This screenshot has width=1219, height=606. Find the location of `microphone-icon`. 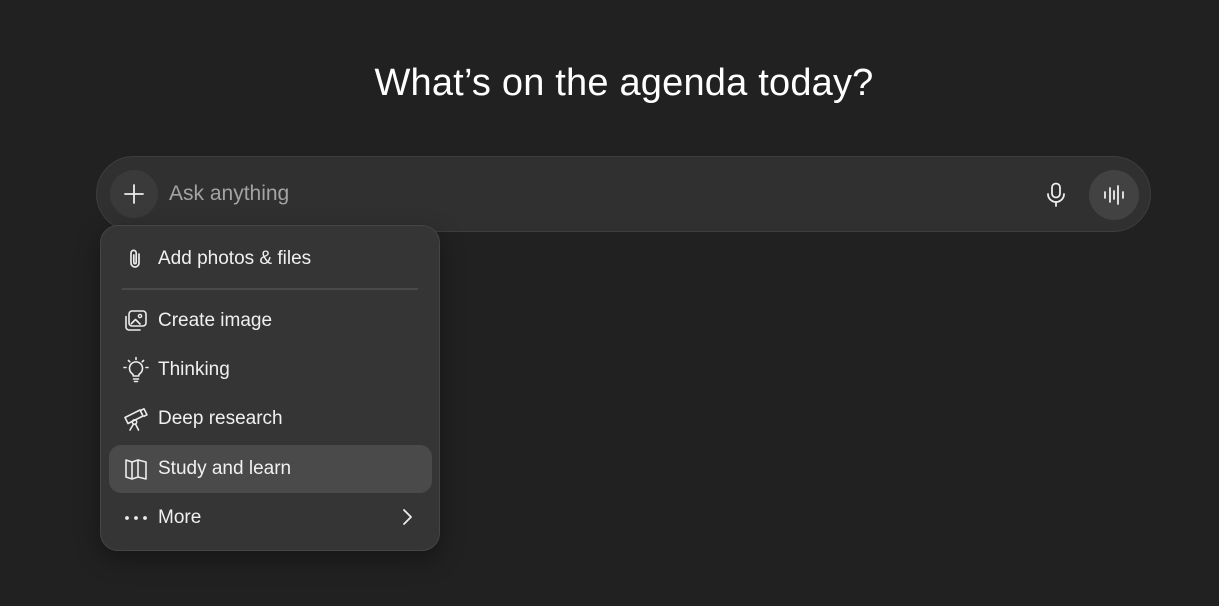

microphone-icon is located at coordinates (1056, 195).